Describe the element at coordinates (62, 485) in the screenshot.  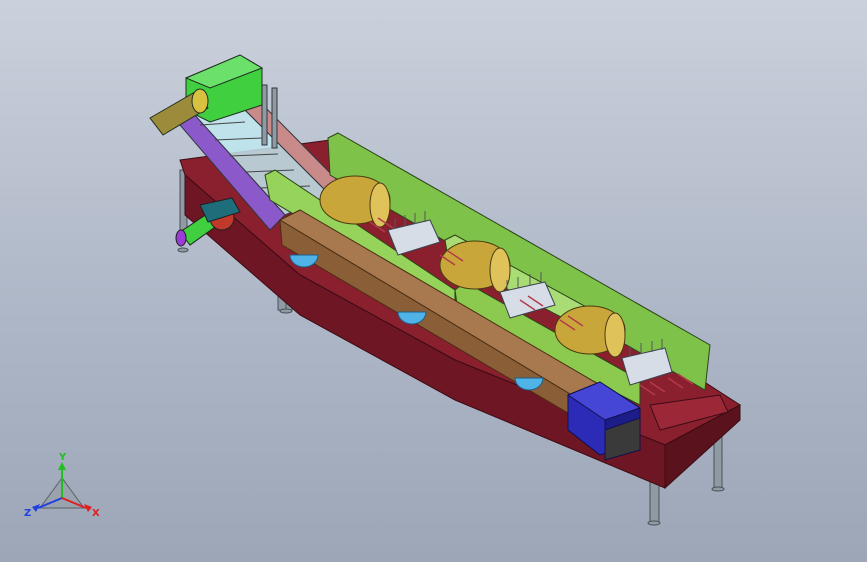
I see `coordinate-triad-icon: Y X Z` at that location.